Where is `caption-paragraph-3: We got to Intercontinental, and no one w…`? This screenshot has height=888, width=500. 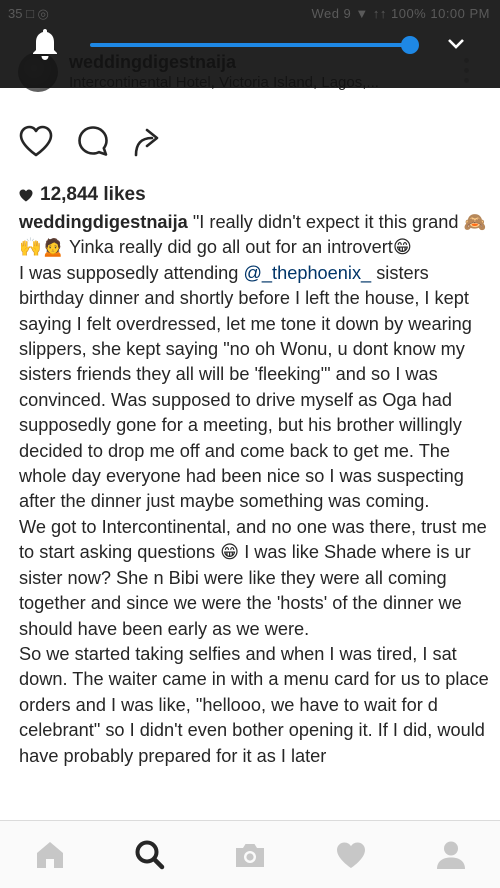 caption-paragraph-3: We got to Intercontinental, and no one w… is located at coordinates (253, 577).